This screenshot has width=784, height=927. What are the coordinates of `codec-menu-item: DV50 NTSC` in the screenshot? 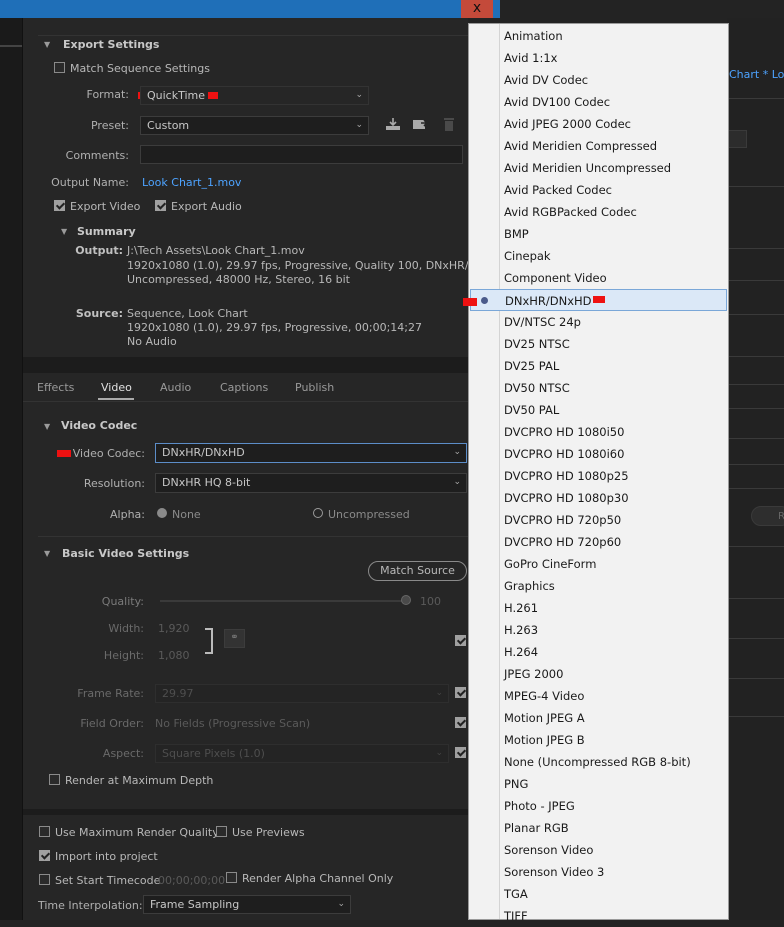 It's located at (598, 388).